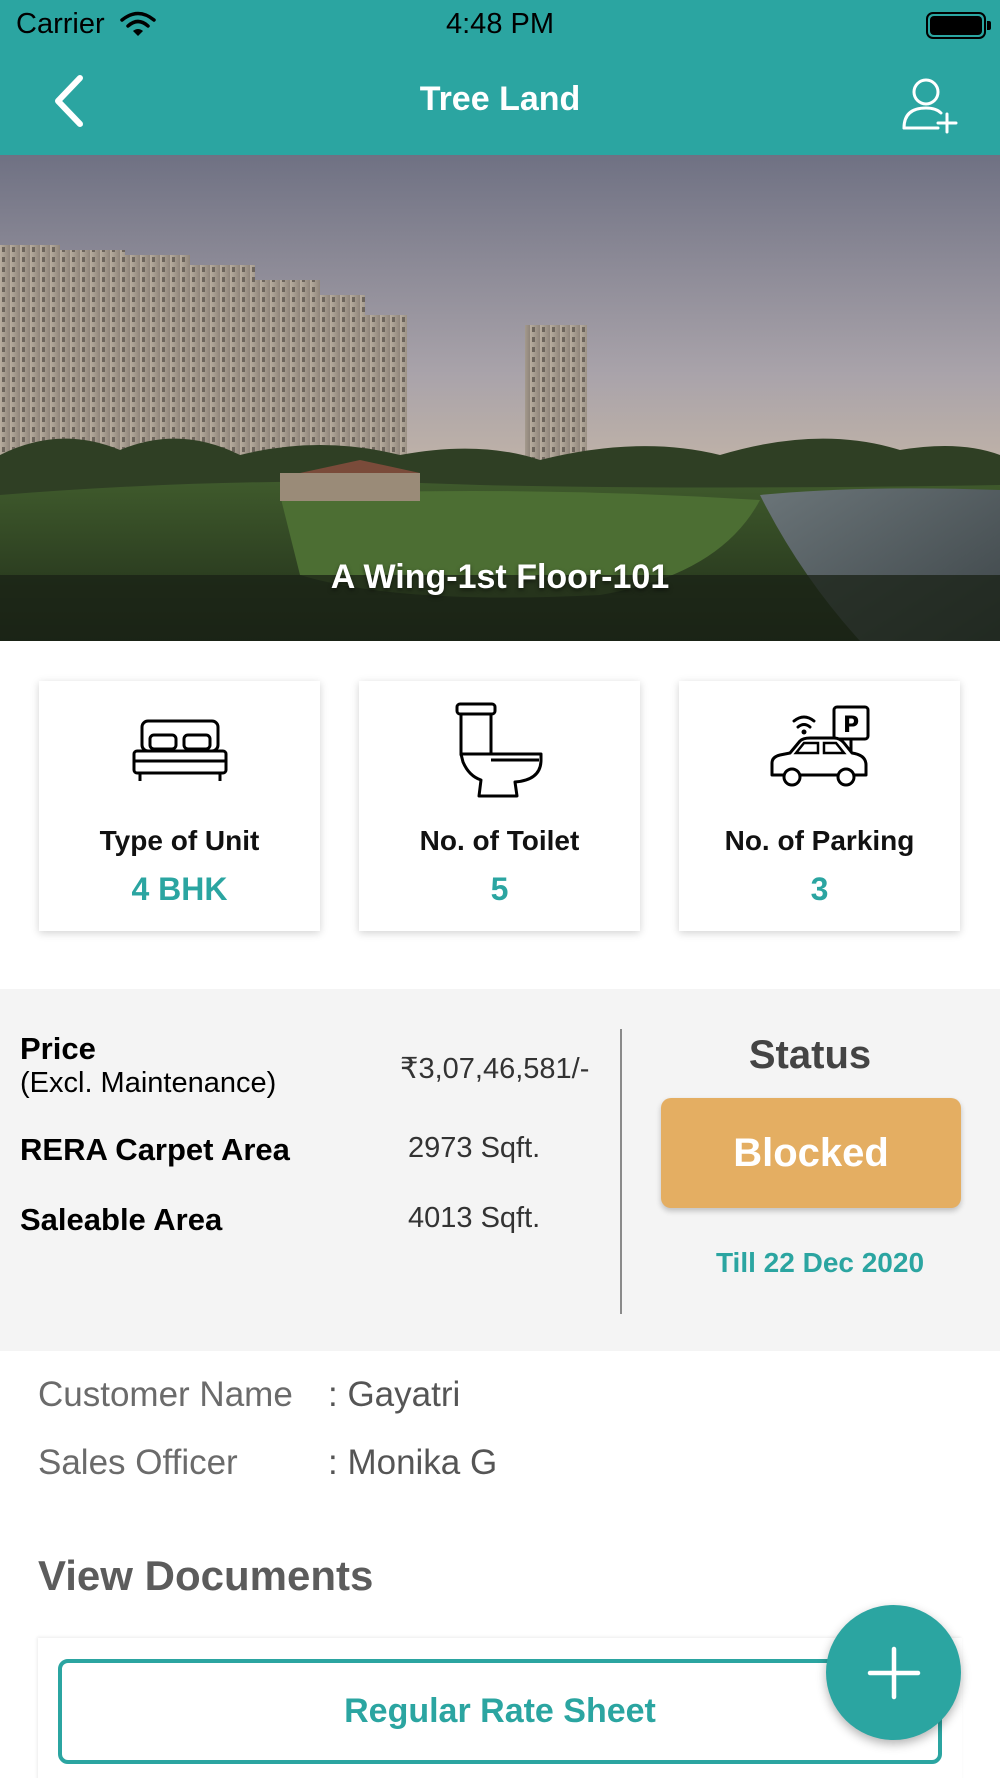 The height and width of the screenshot is (1778, 1000). I want to click on saleable-area-label: Saleable Area, so click(121, 1219).